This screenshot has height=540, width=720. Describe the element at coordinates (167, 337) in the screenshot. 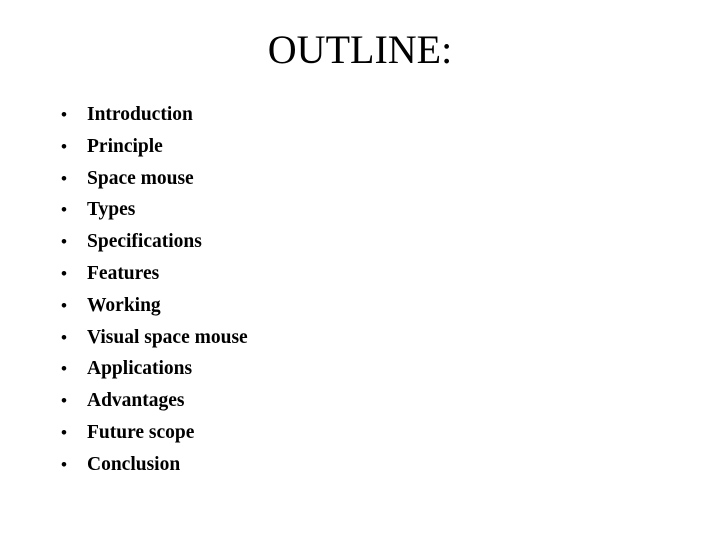

I see `list-item-label: Visual space mouse` at that location.